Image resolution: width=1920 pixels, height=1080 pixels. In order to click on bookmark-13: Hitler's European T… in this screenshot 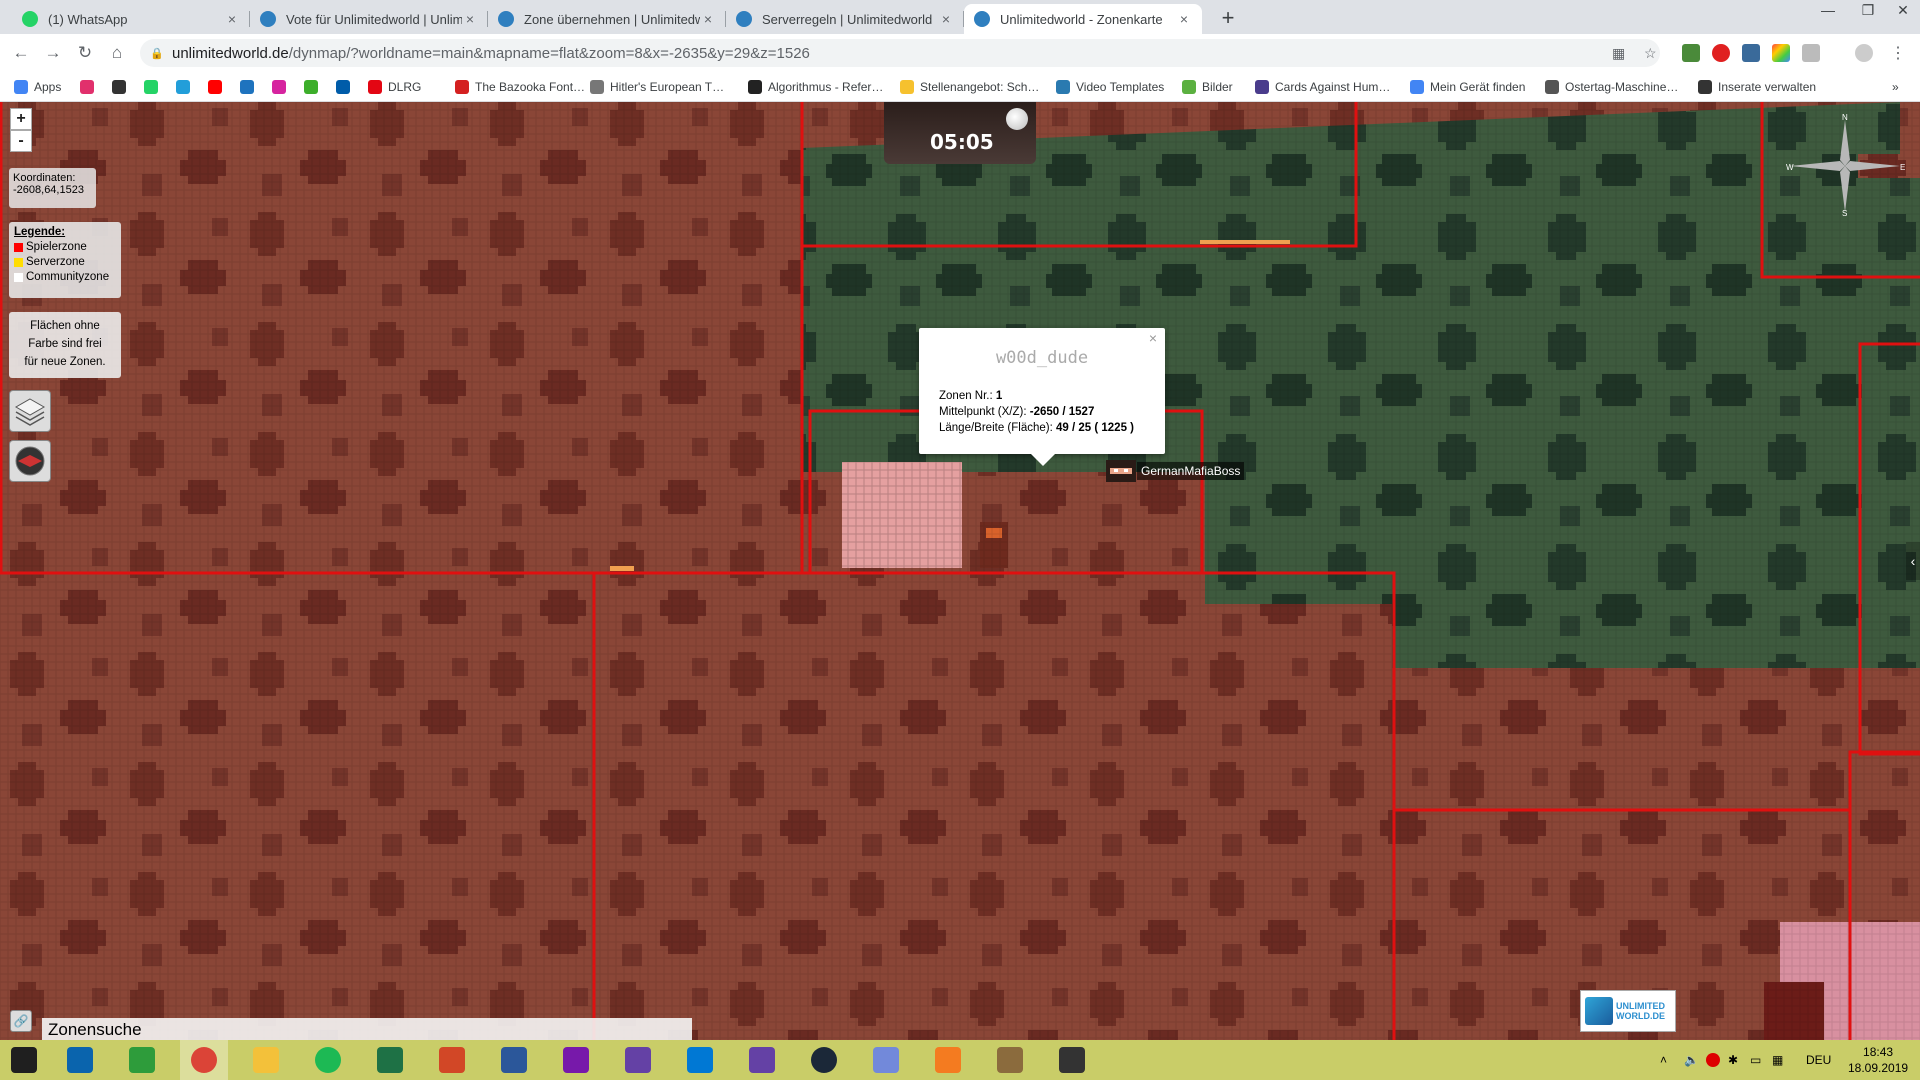, I will do `click(657, 87)`.